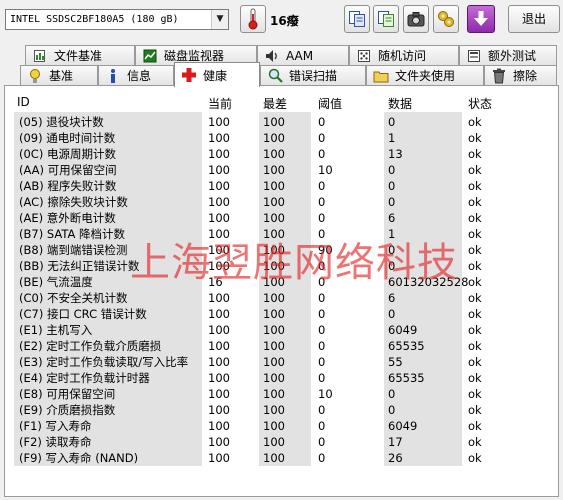  I want to click on table-row: (F2) 读取寿命 100 100 0 17 ok, so click(281, 442).